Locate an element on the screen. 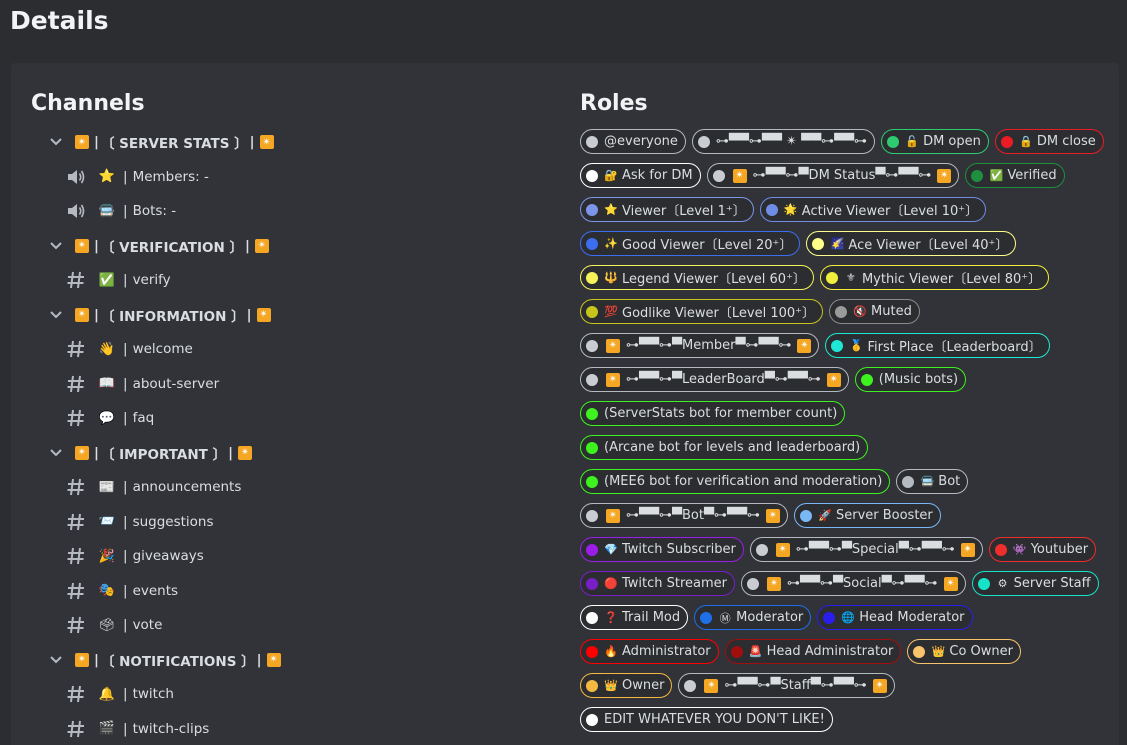  role-pill: ✴ ⊶▀▀⊶▀Member▀⊶▀▀⊶ ✴ is located at coordinates (700, 345).